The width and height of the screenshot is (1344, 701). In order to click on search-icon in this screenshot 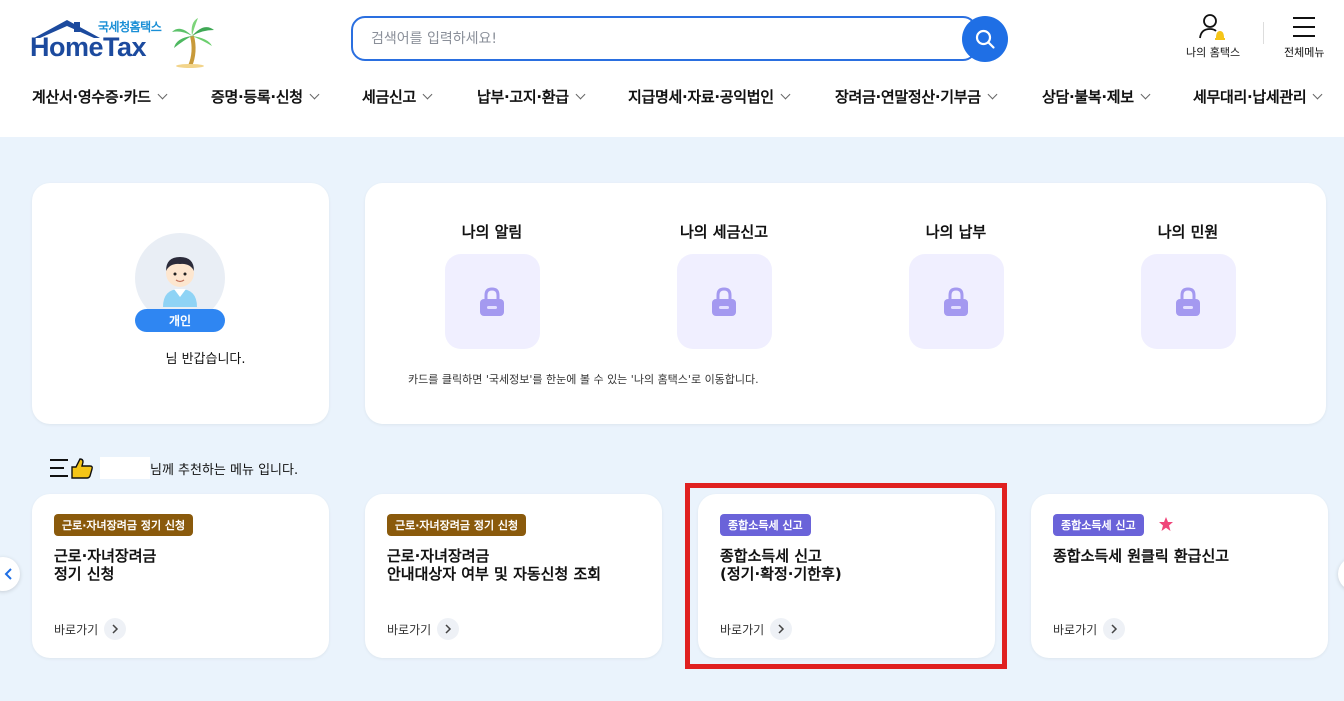, I will do `click(985, 39)`.